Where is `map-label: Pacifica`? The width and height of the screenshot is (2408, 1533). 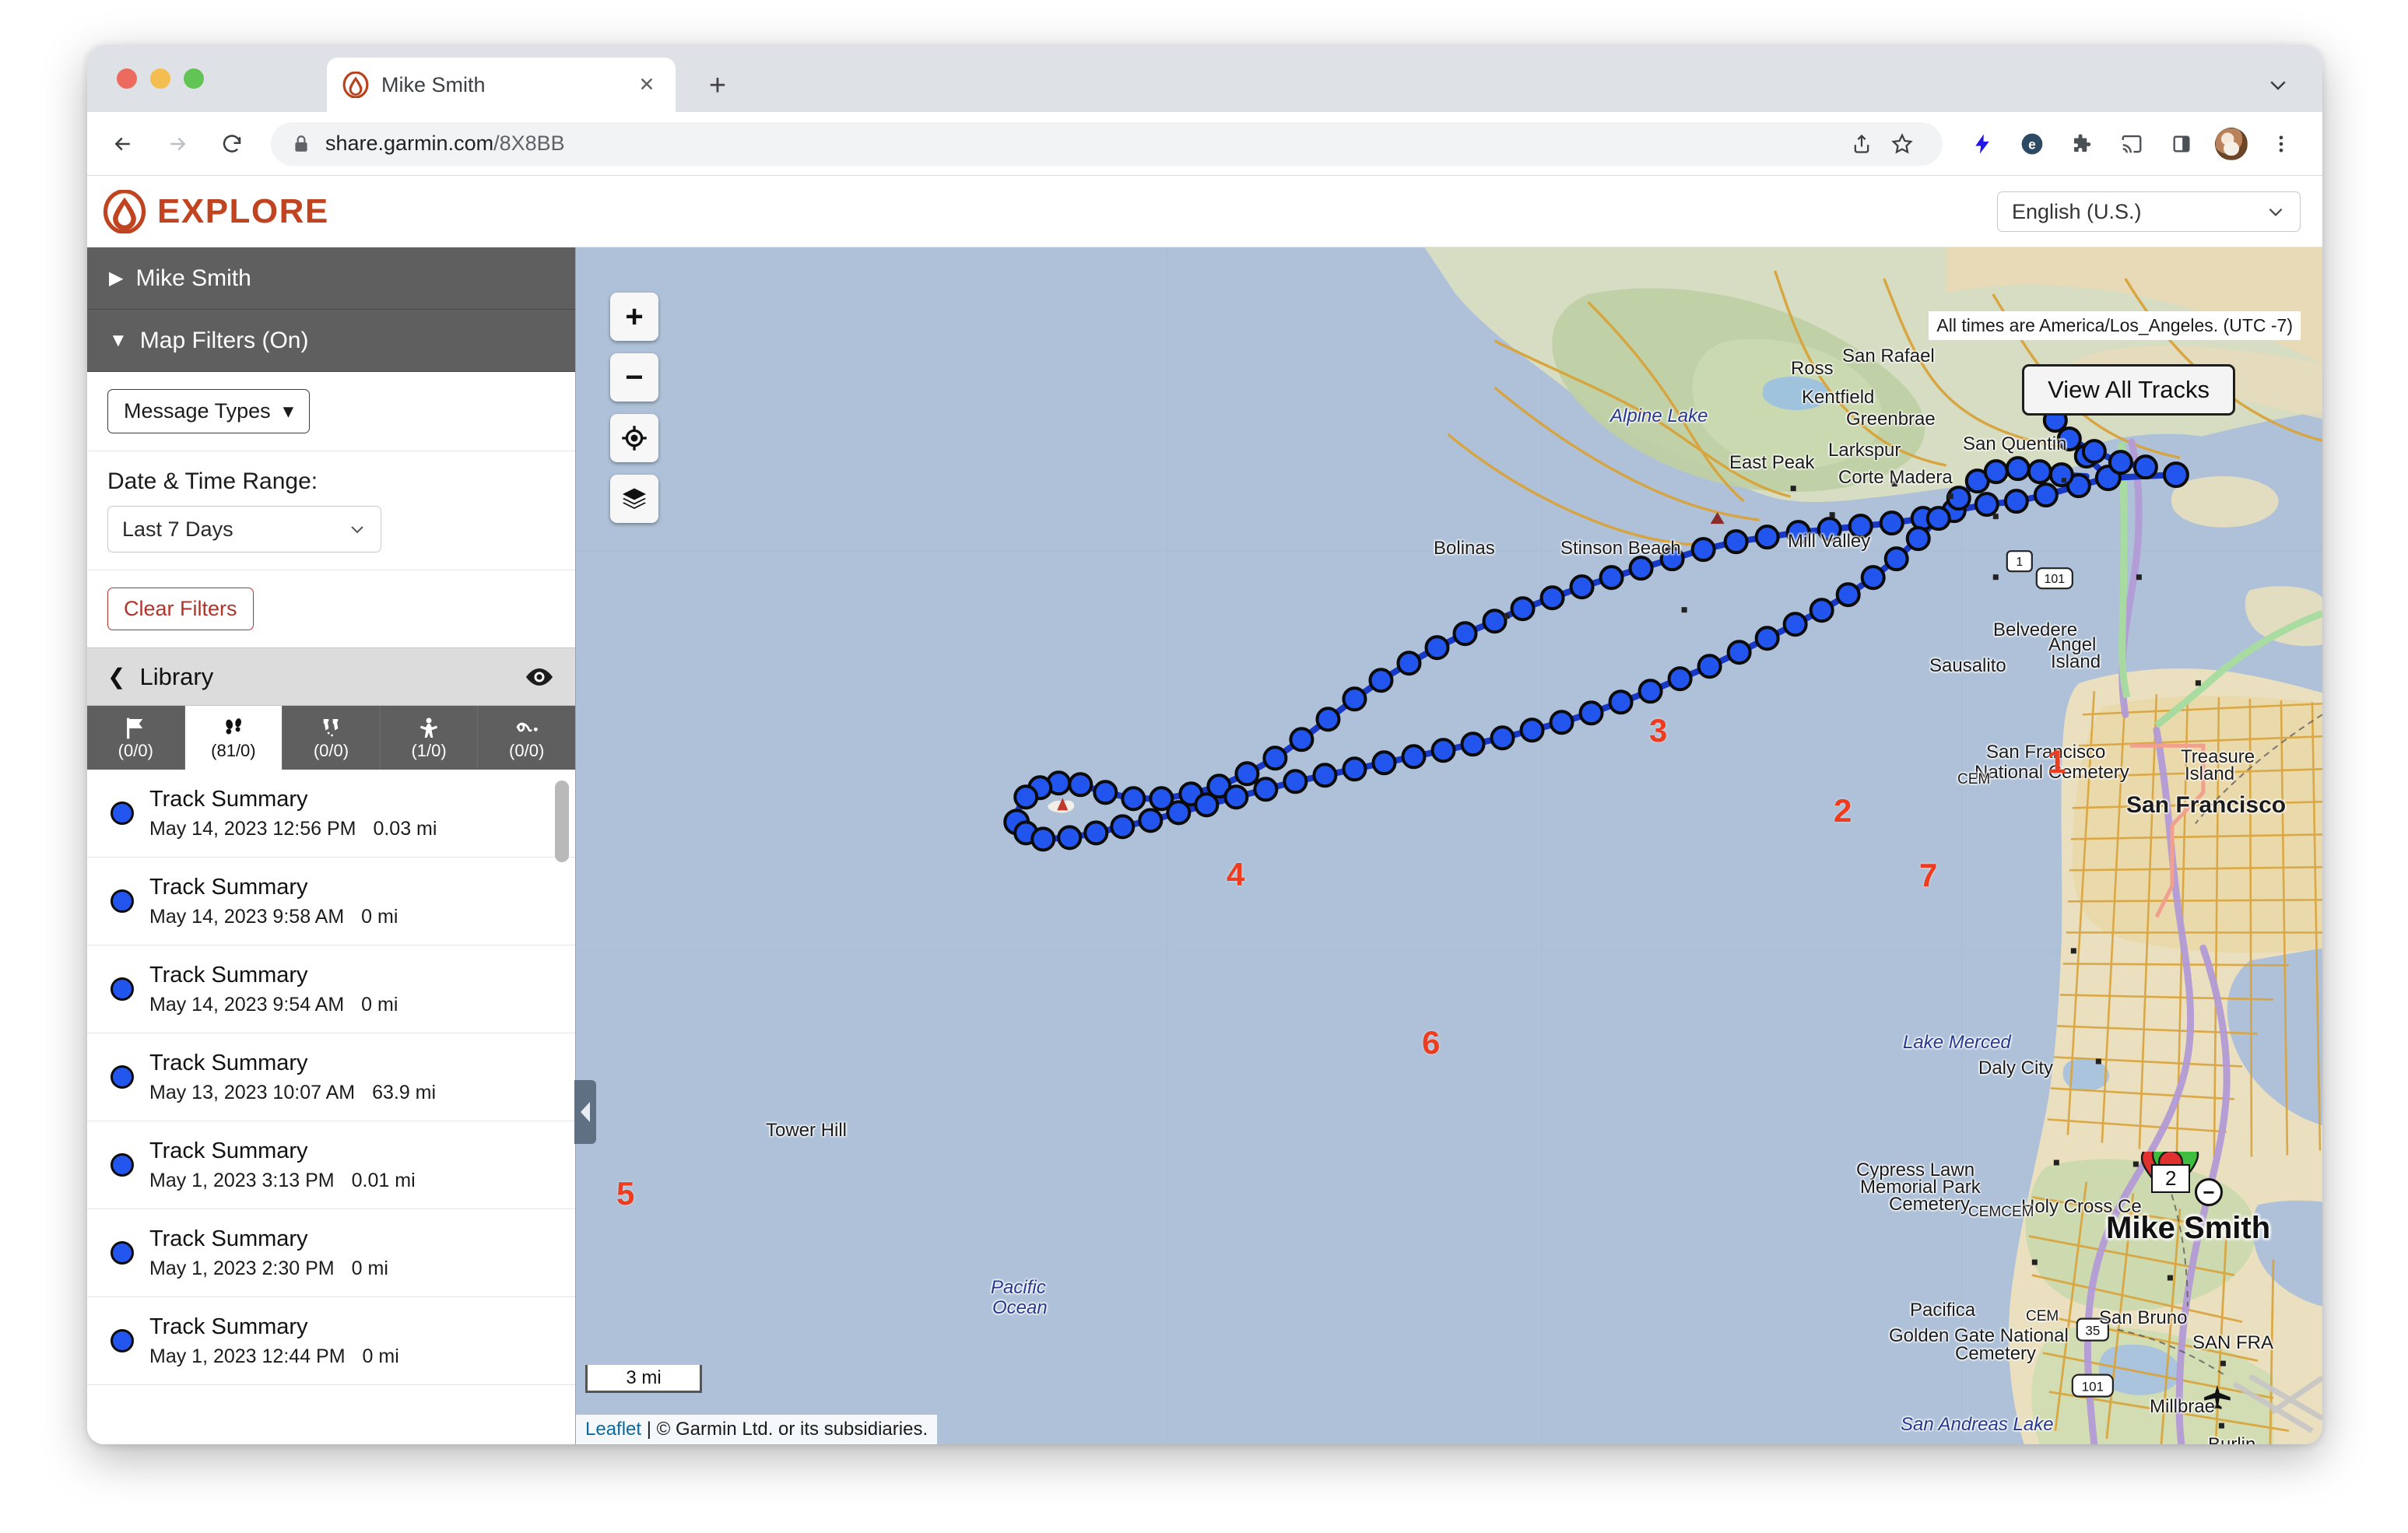
map-label: Pacifica is located at coordinates (1943, 1310).